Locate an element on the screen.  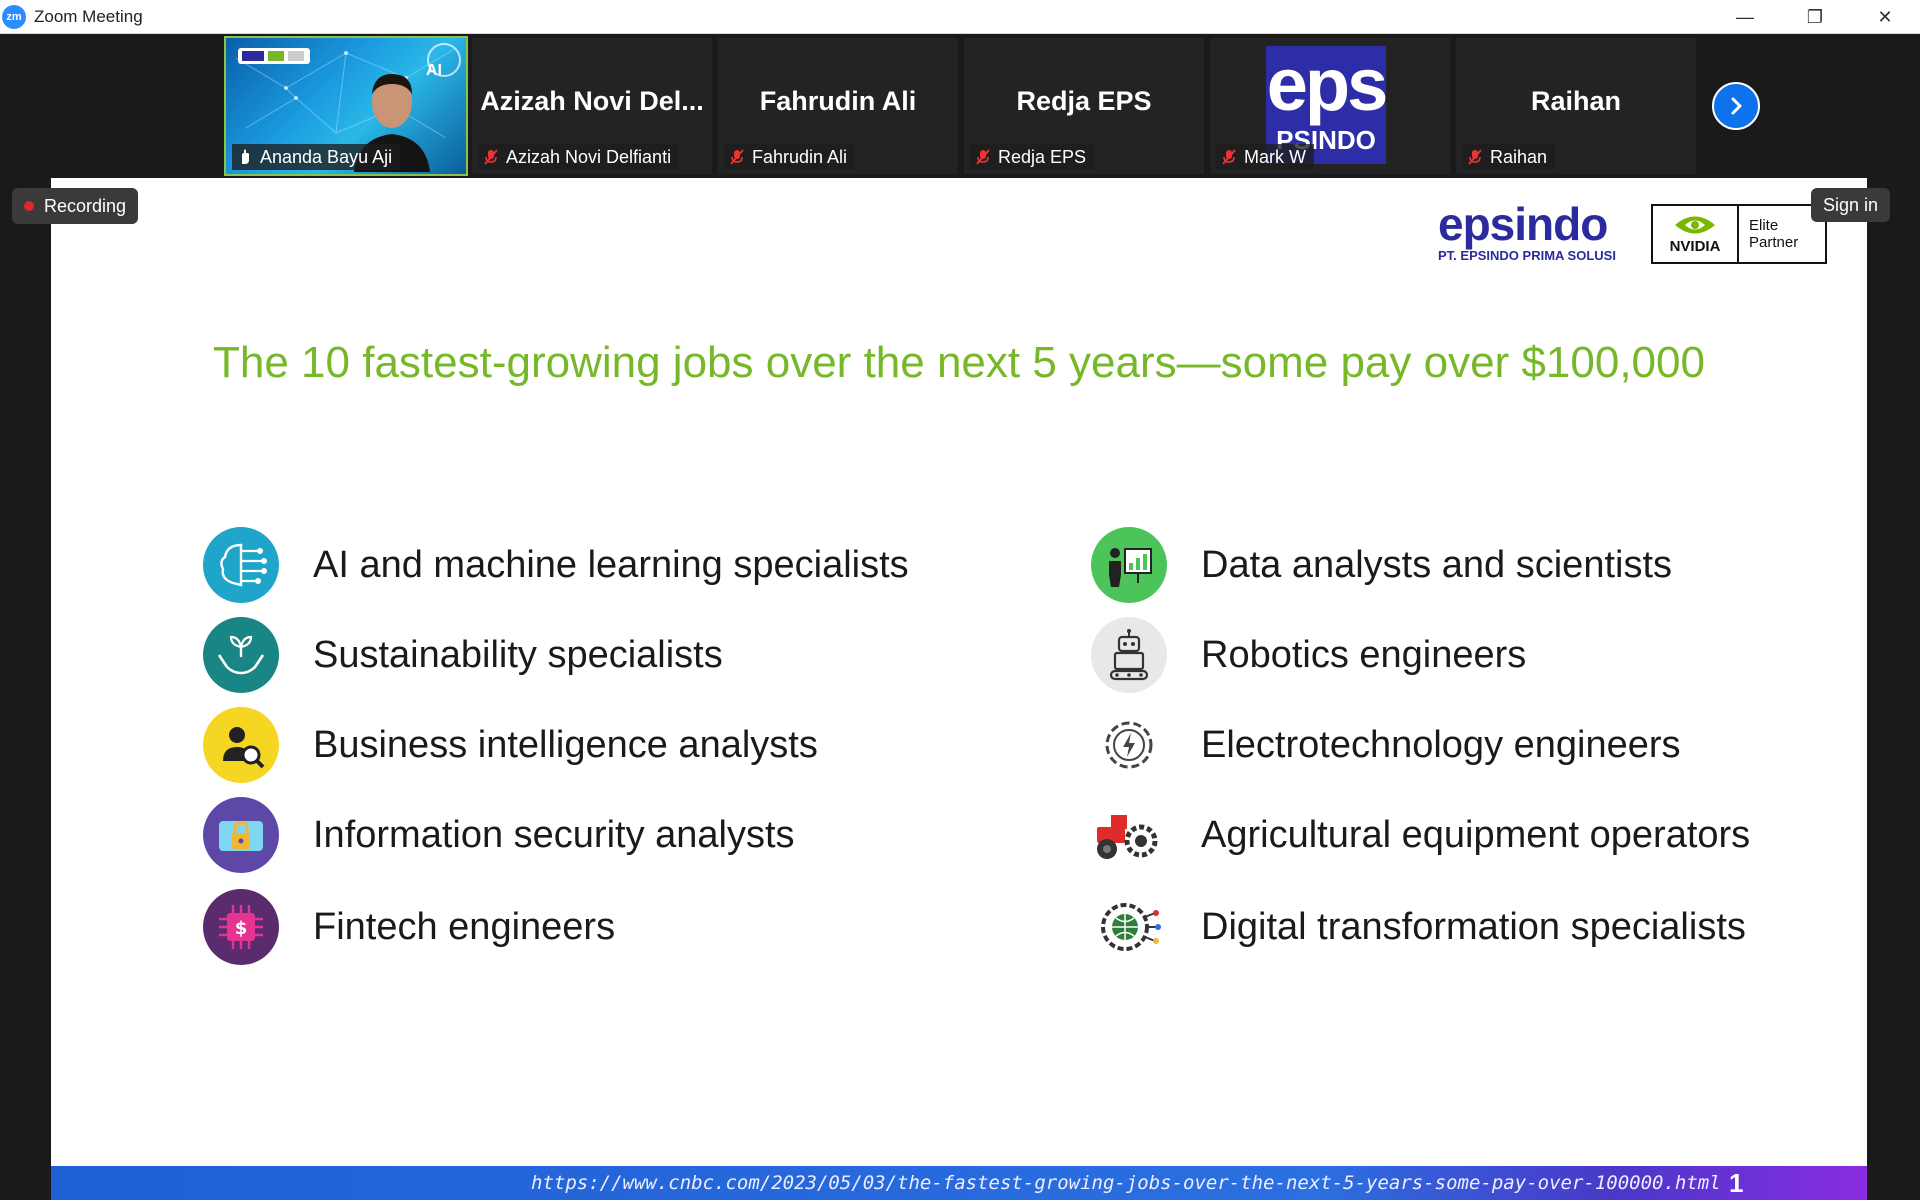
participant-name-label: Ananda Bayu Aji is located at coordinates (316, 157).